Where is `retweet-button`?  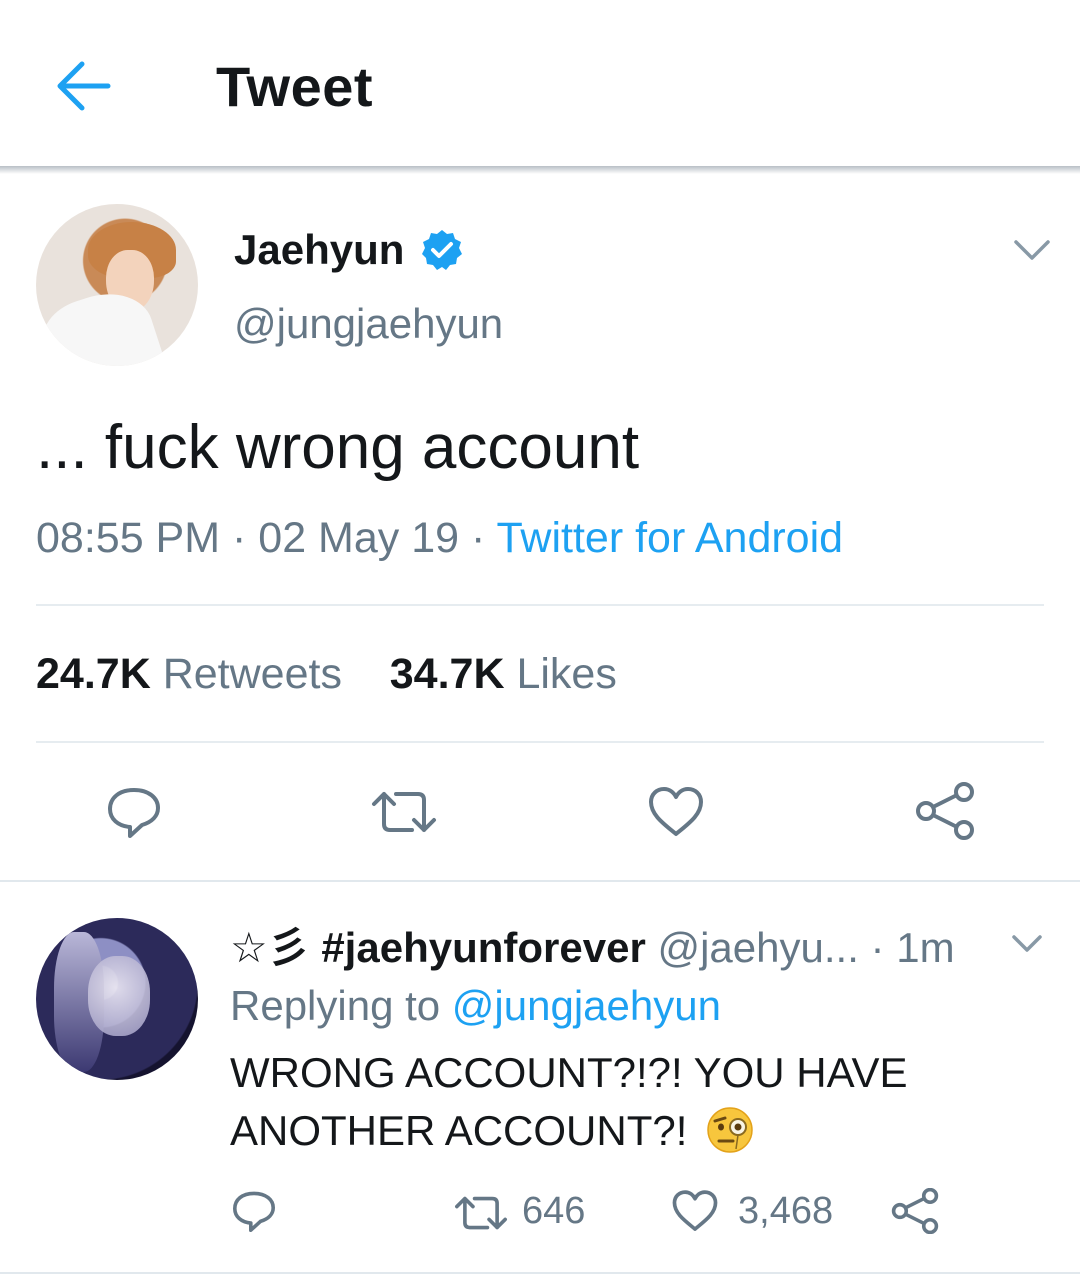 retweet-button is located at coordinates (404, 812).